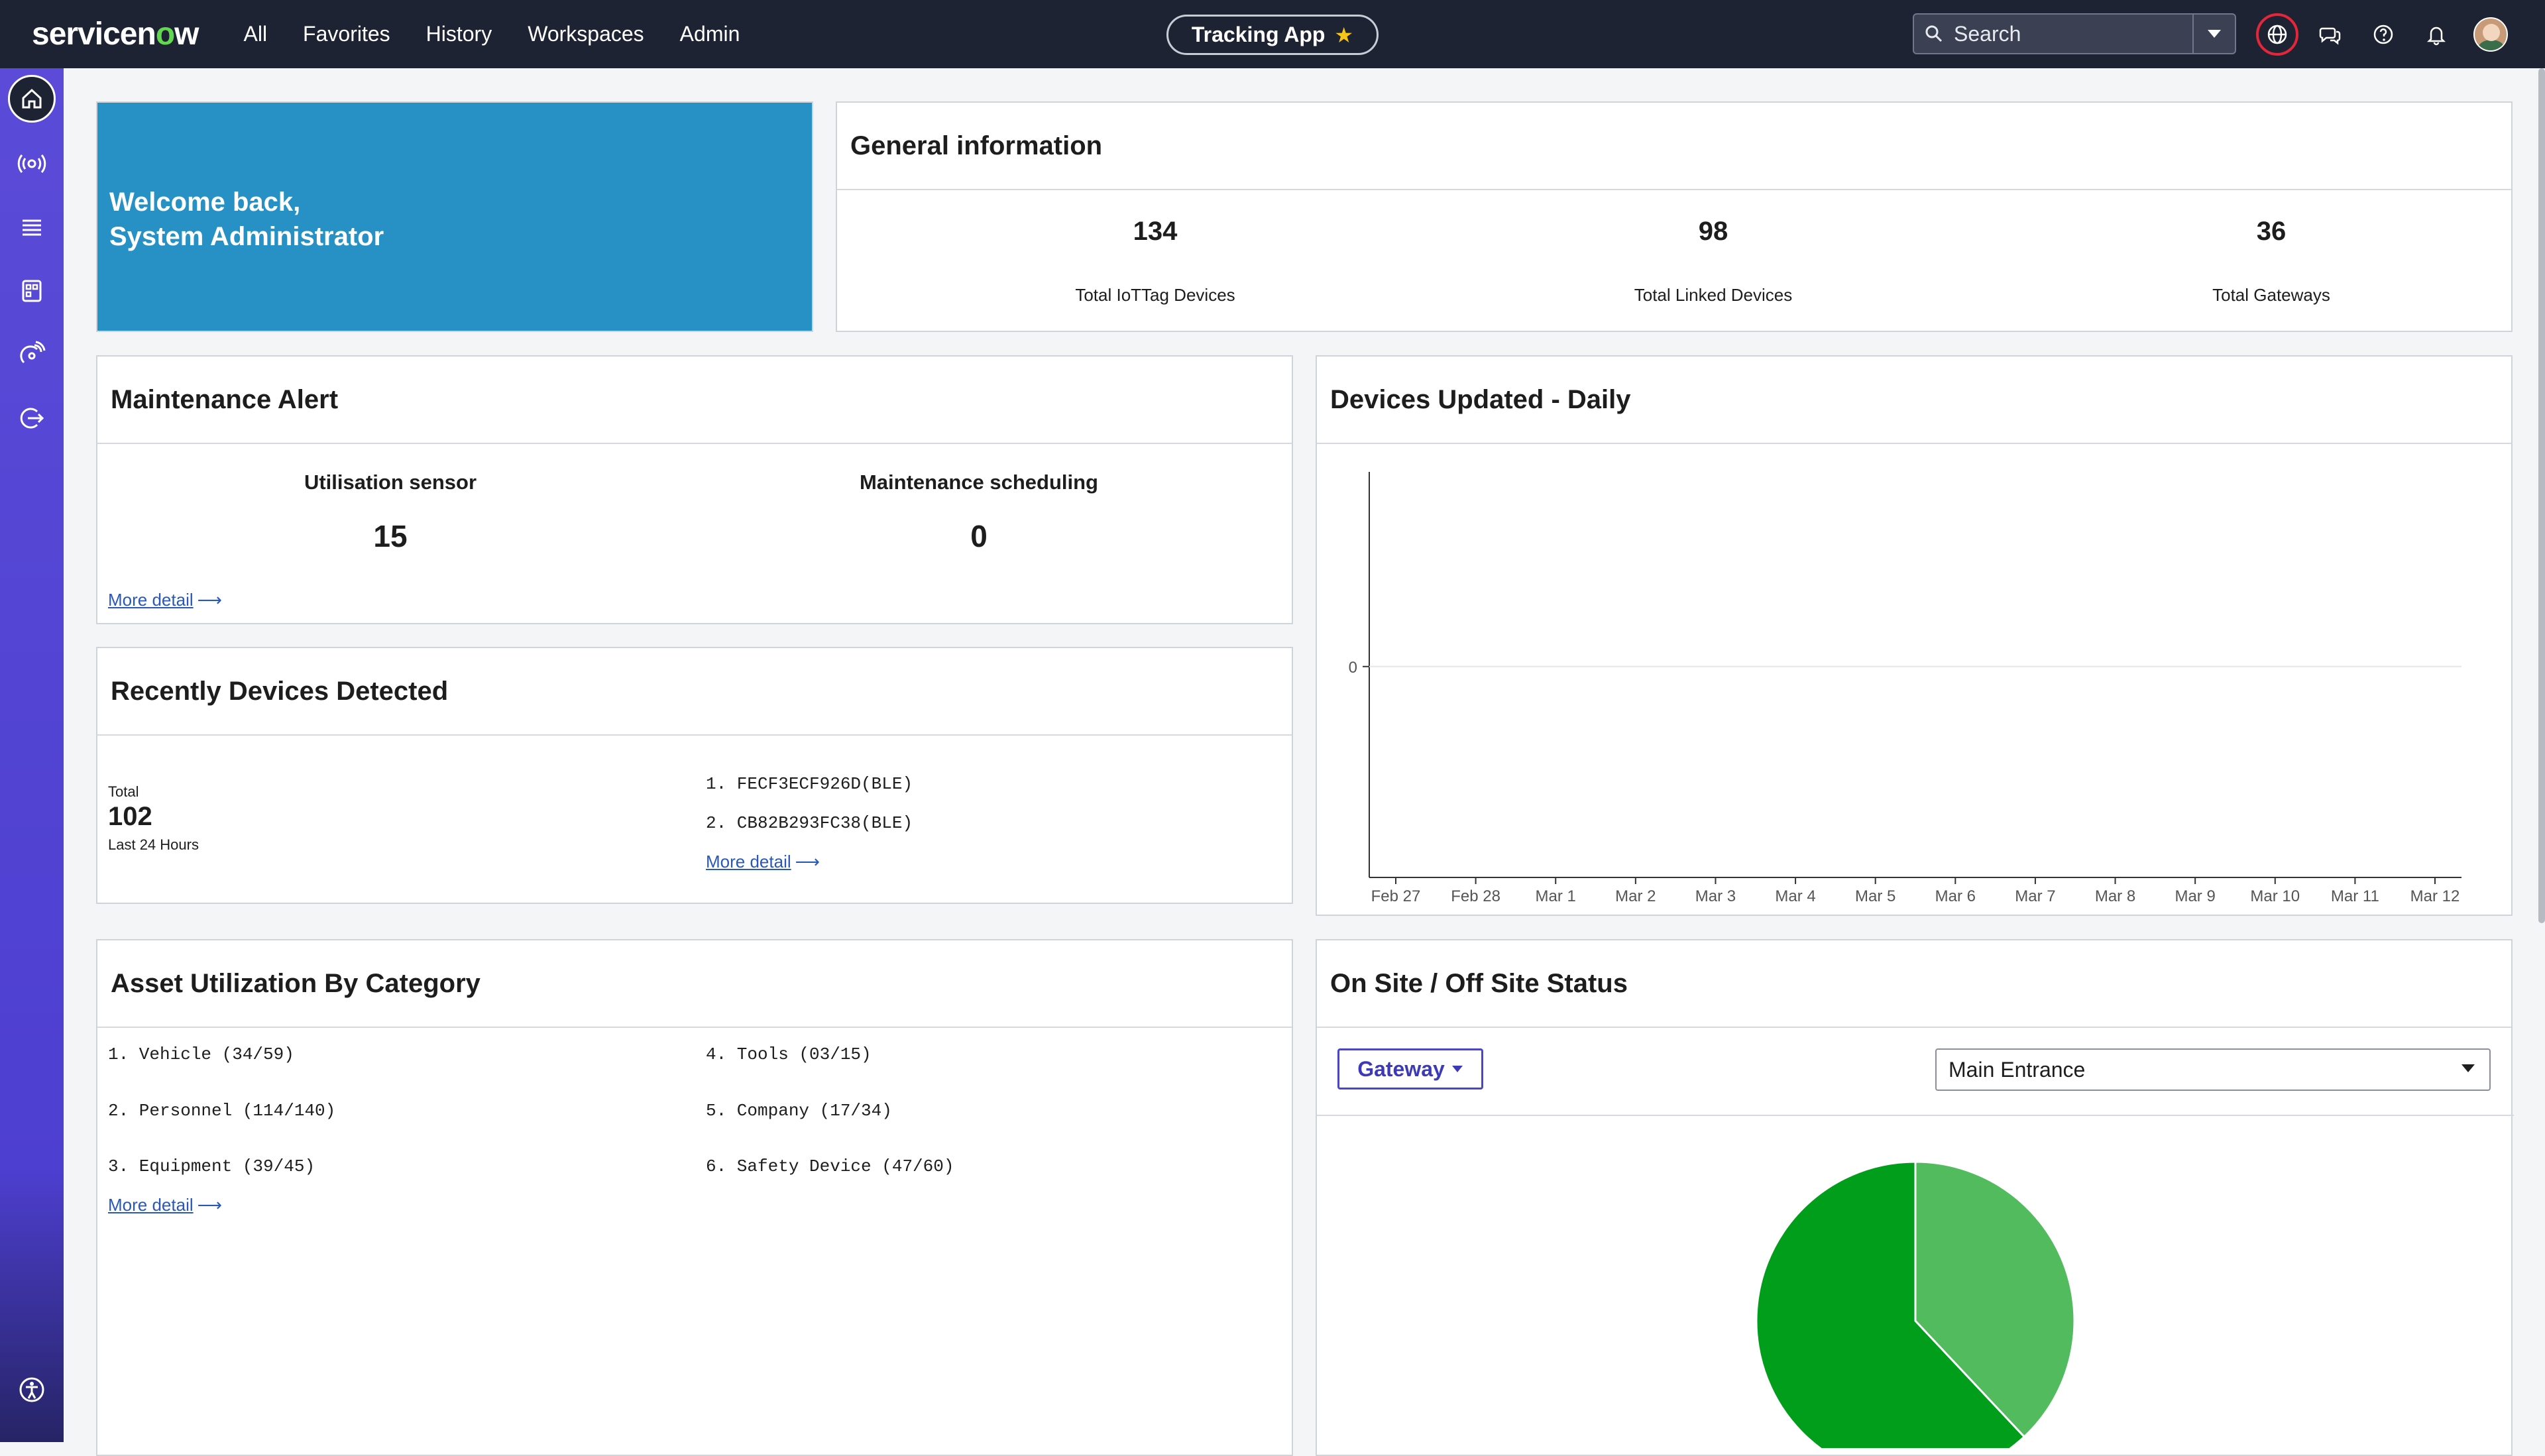  What do you see at coordinates (32, 354) in the screenshot?
I see `satellite-icon` at bounding box center [32, 354].